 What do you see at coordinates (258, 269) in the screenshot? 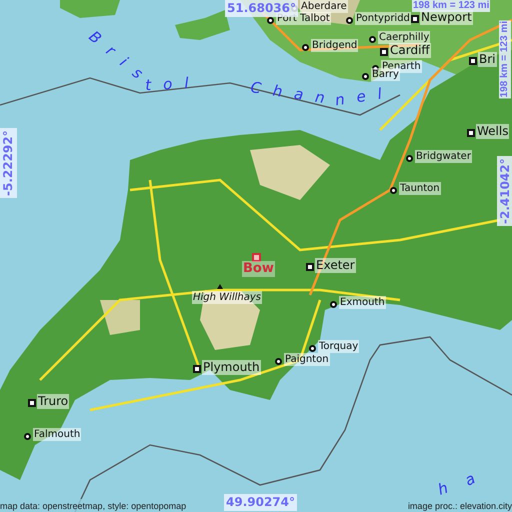
I see `place-label: Bow` at bounding box center [258, 269].